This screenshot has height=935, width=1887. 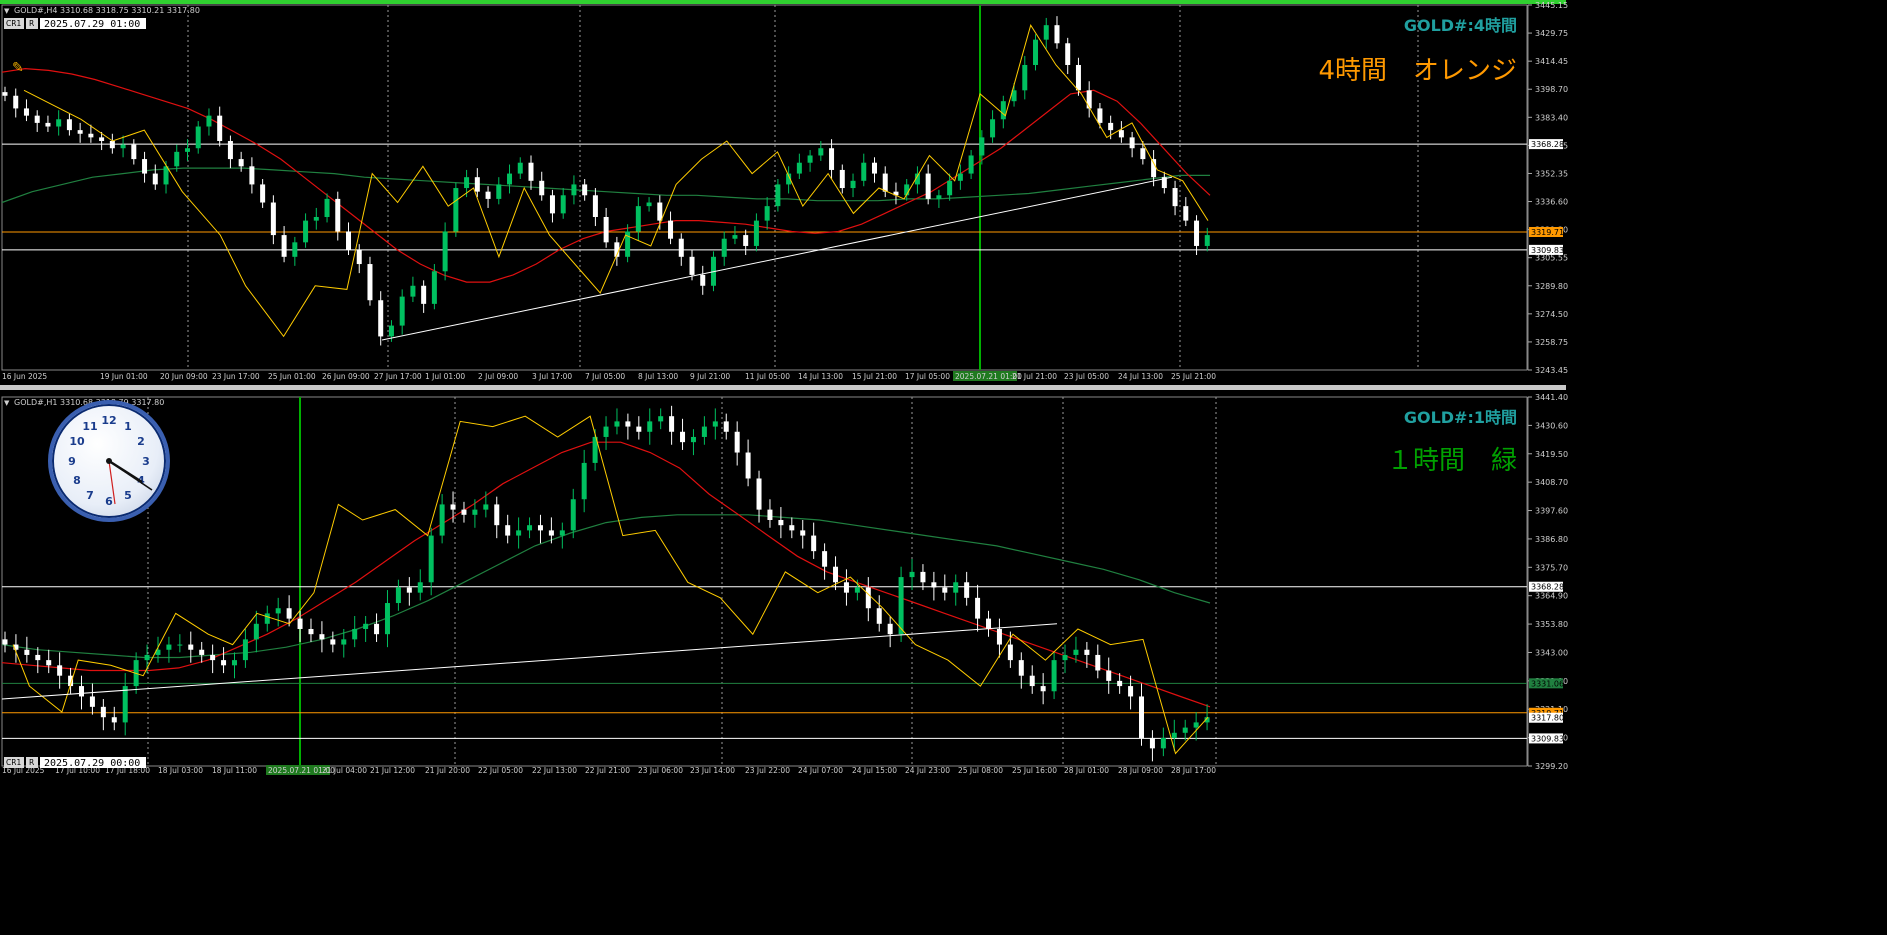 What do you see at coordinates (1034, 770) in the screenshot?
I see `x-tick-label: 25 Jul 16:00` at bounding box center [1034, 770].